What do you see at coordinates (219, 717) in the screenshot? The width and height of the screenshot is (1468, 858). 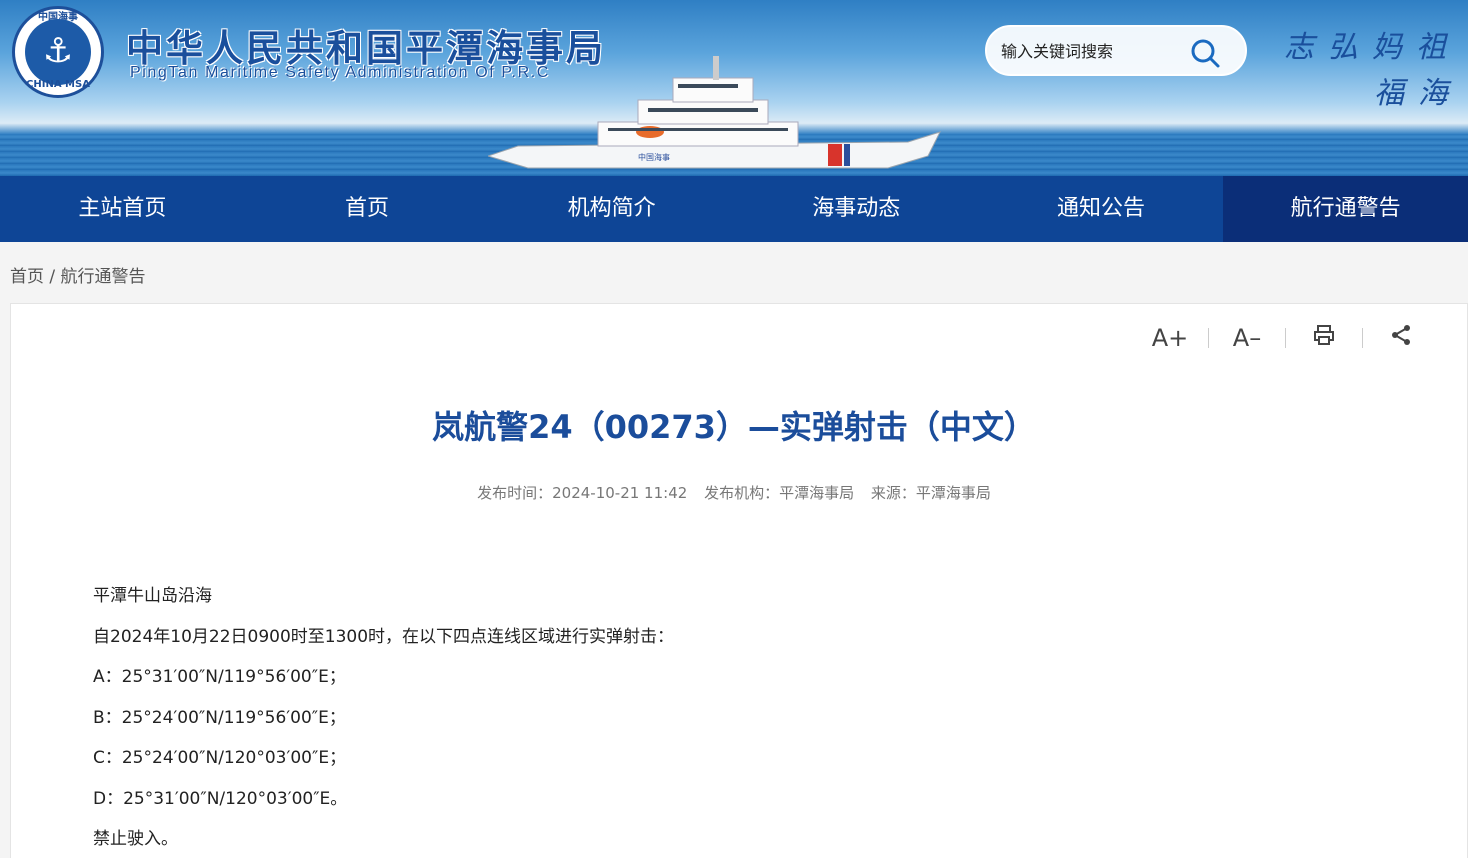 I see `article-paragraph: B：25°24′00″N/119°56′00″E；` at bounding box center [219, 717].